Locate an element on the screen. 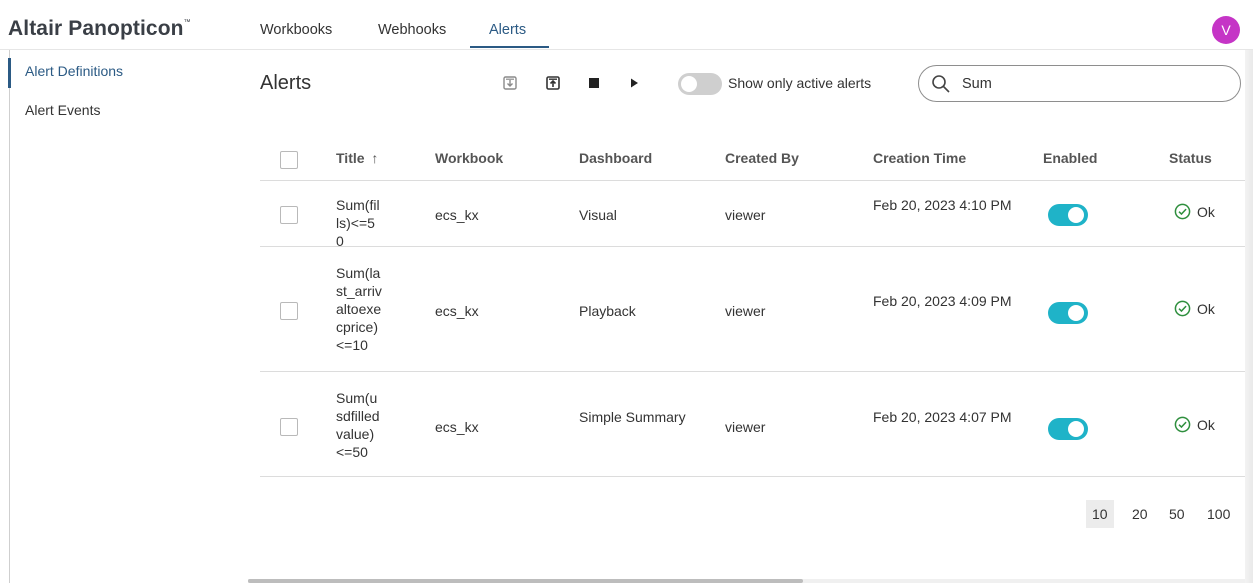 This screenshot has width=1253, height=583. stop-icon is located at coordinates (594, 83).